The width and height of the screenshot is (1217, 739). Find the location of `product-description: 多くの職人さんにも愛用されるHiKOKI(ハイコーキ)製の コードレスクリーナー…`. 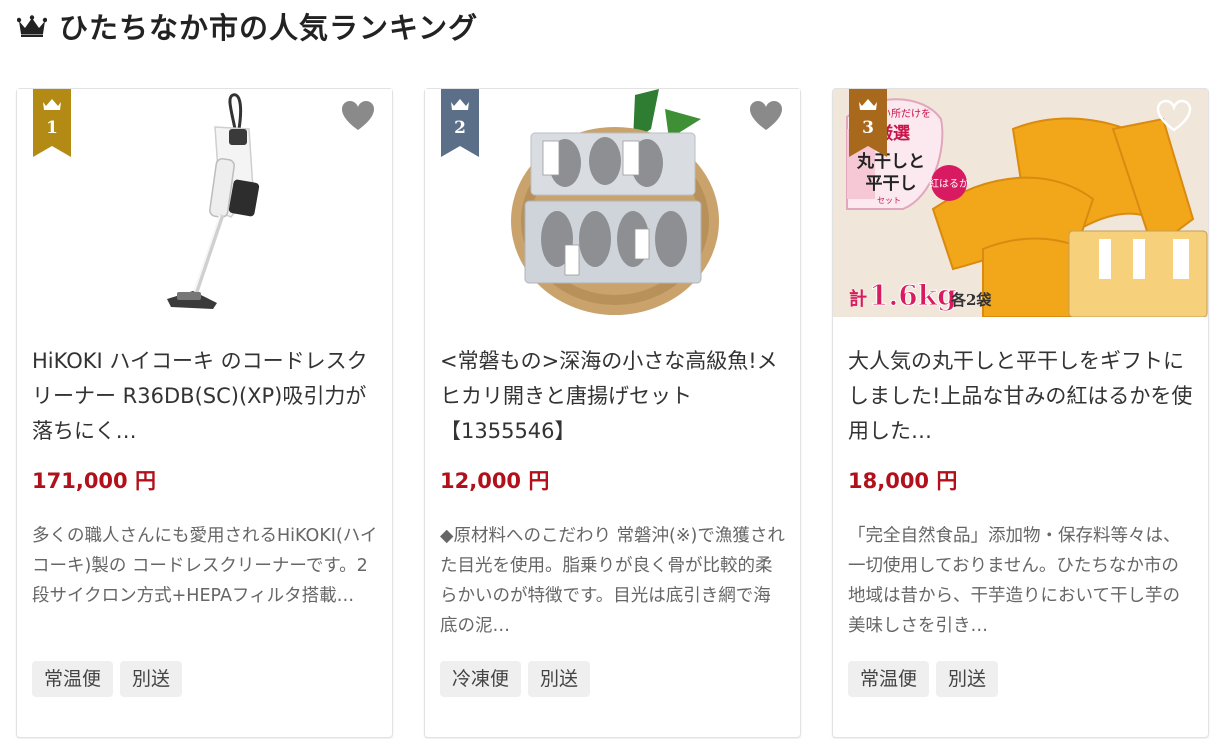

product-description: 多くの職人さんにも愛用されるHiKOKI(ハイコーキ)製の コードレスクリーナー… is located at coordinates (205, 566).